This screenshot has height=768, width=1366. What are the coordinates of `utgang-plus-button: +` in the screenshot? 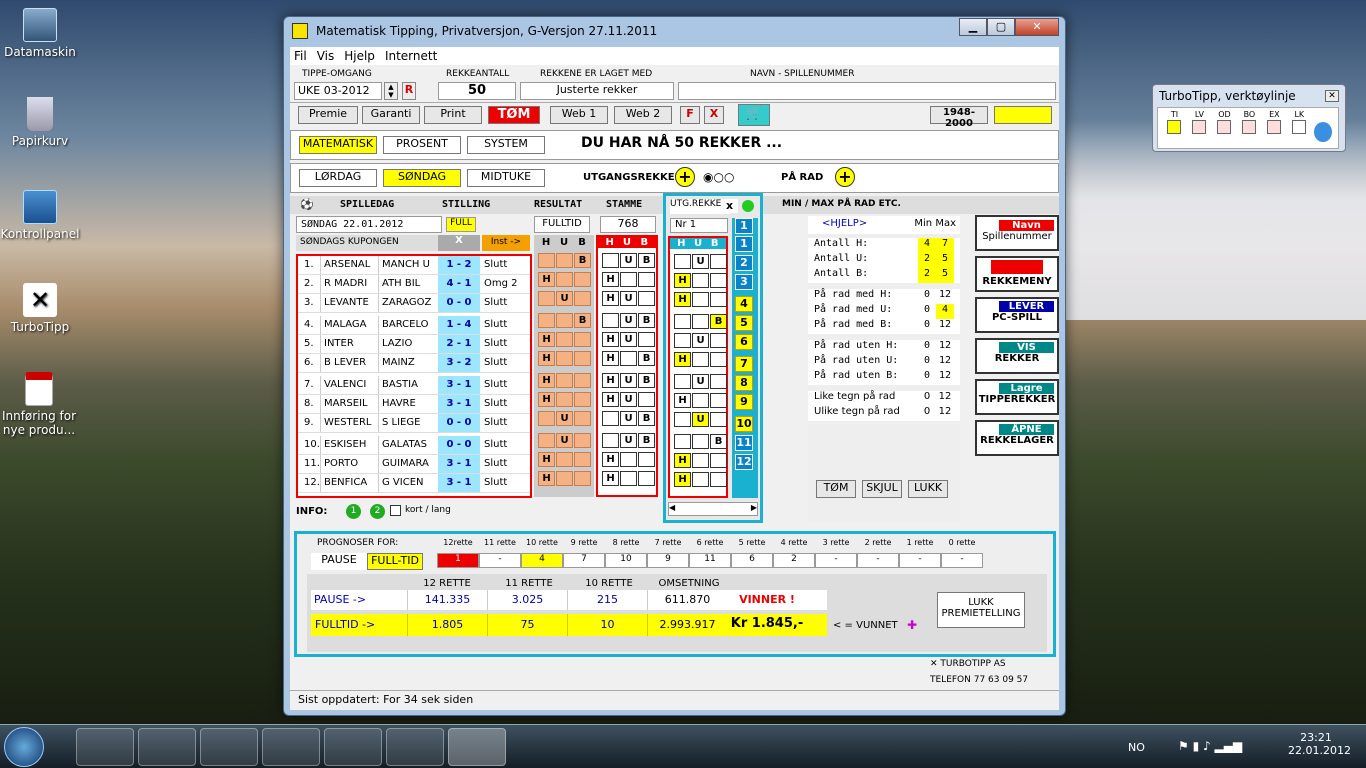 It's located at (685, 177).